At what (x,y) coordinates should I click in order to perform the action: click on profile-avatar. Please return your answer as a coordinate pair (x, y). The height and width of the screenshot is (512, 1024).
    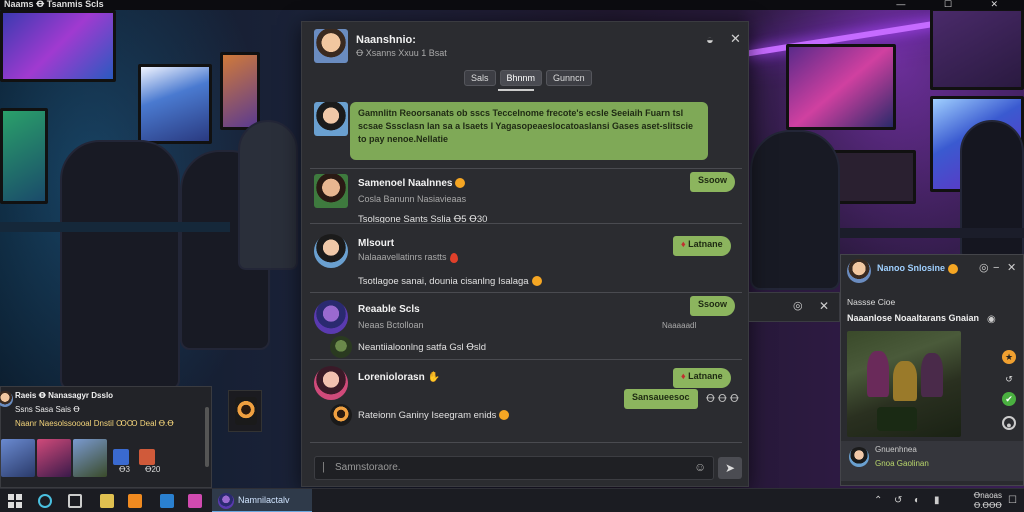
    Looking at the image, I should click on (859, 271).